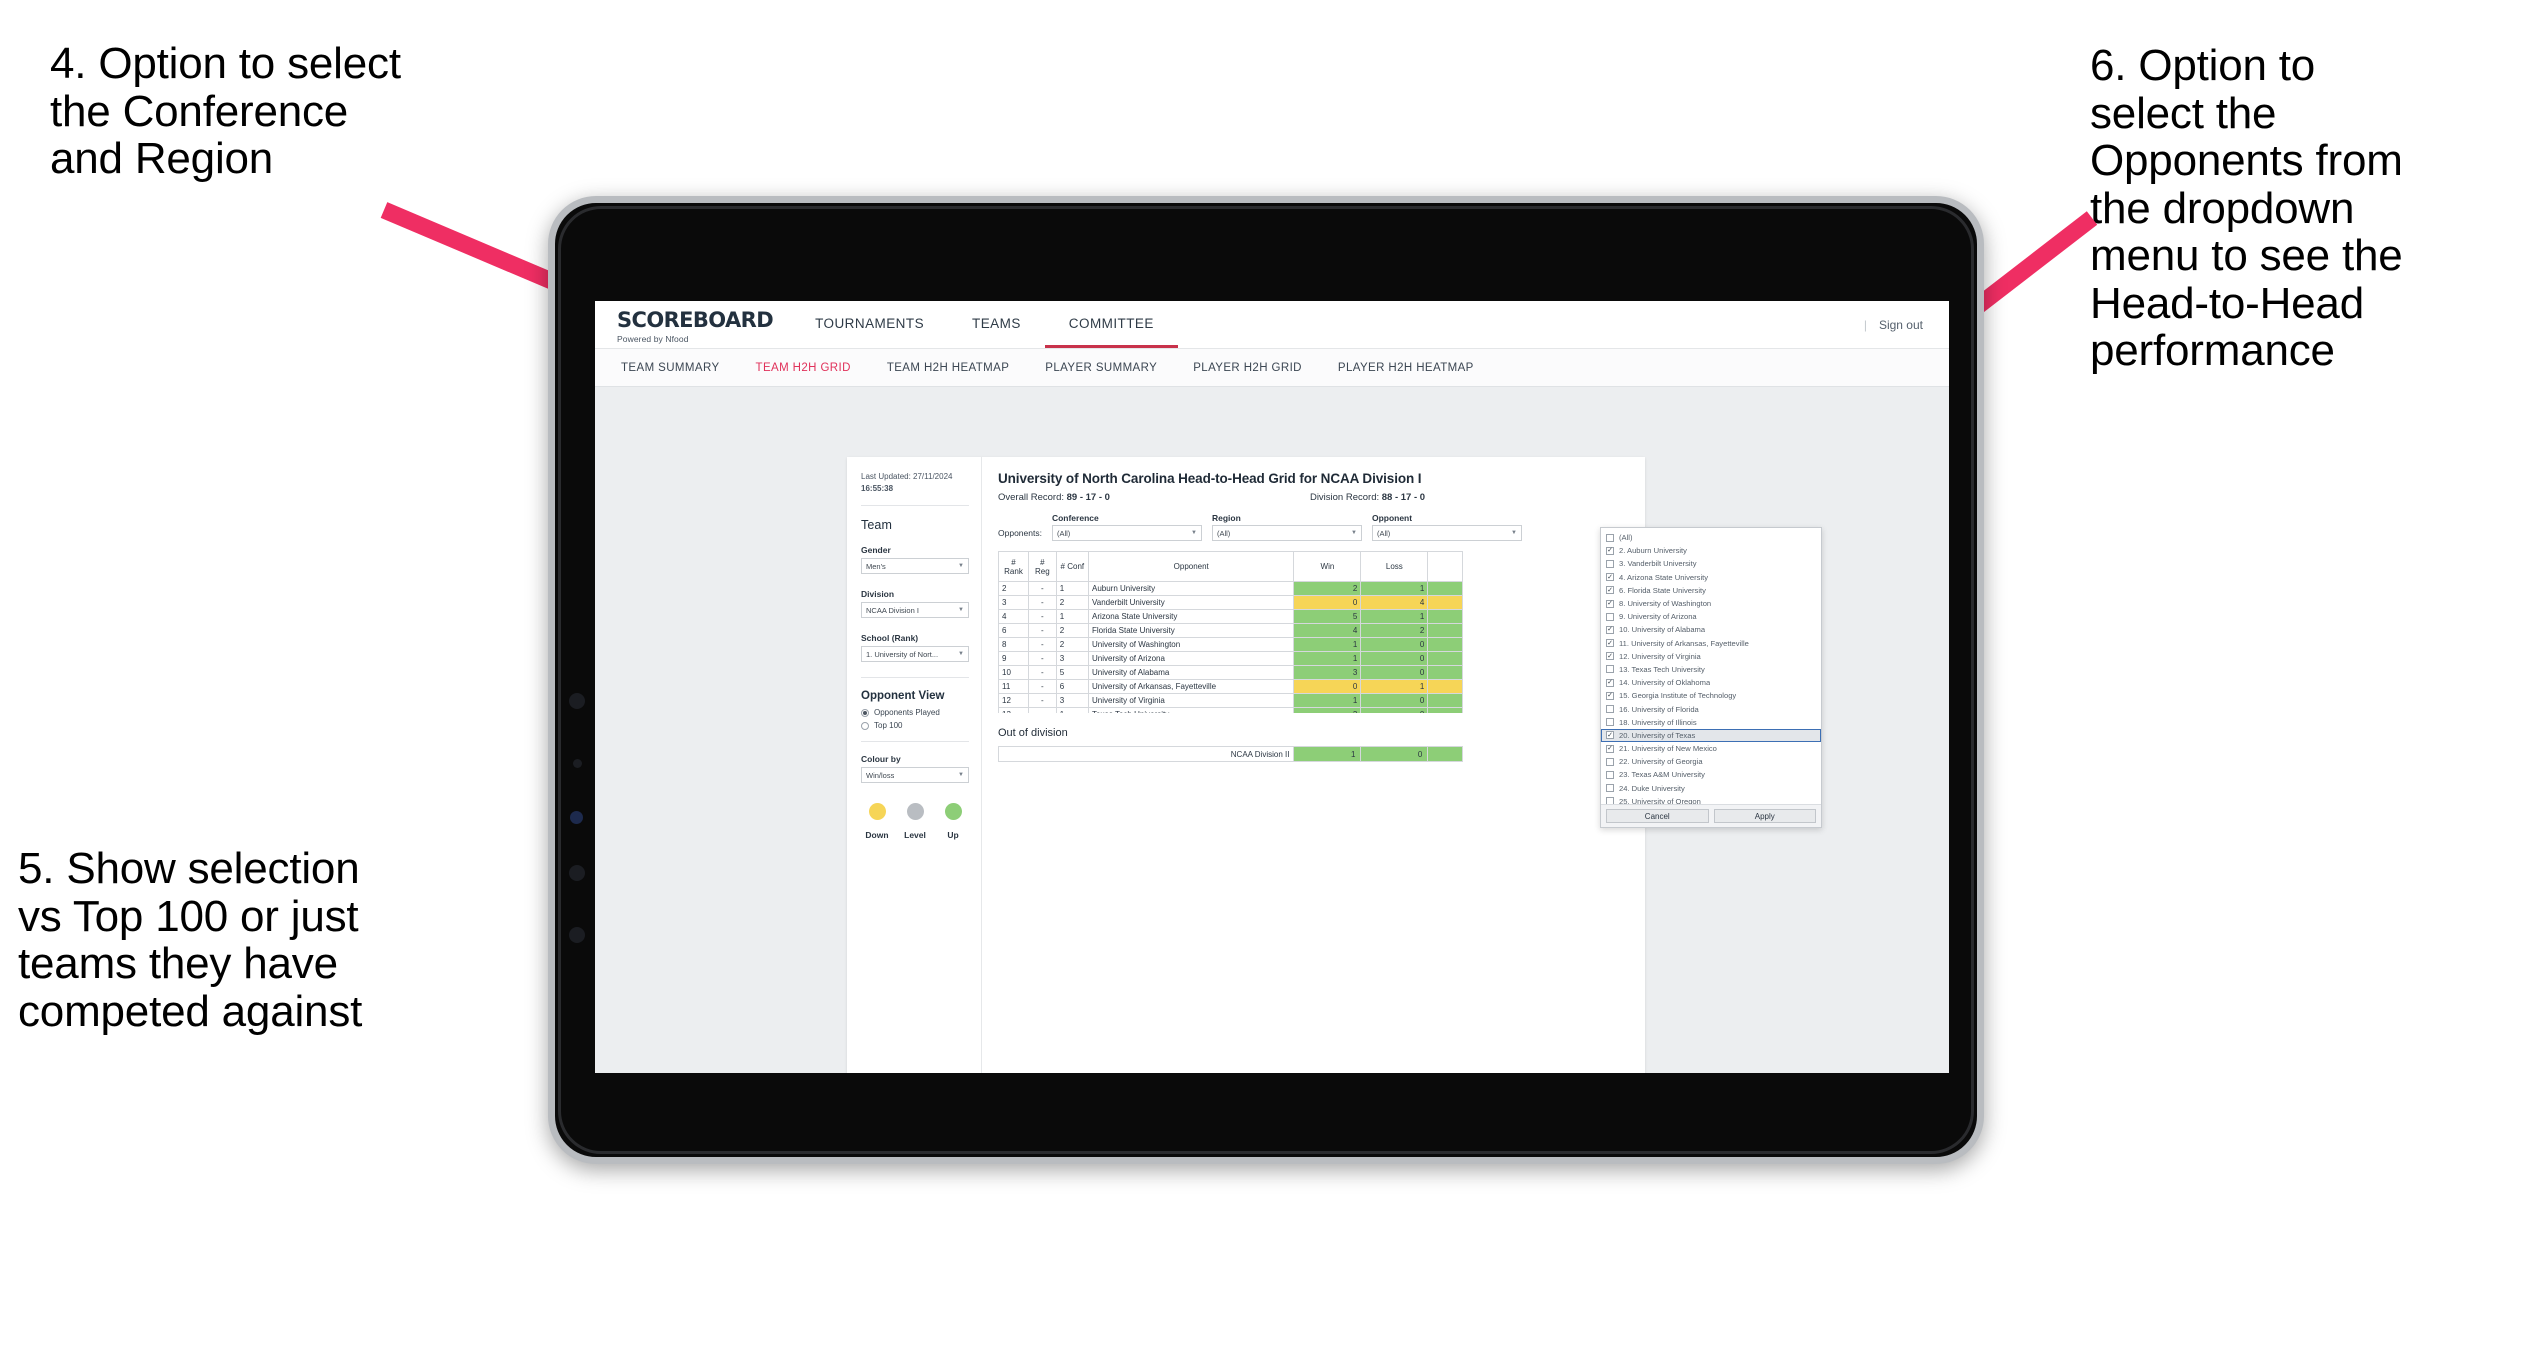 This screenshot has width=2533, height=1363. What do you see at coordinates (1711, 761) in the screenshot?
I see `opponent-option: 22. University of Georgia` at bounding box center [1711, 761].